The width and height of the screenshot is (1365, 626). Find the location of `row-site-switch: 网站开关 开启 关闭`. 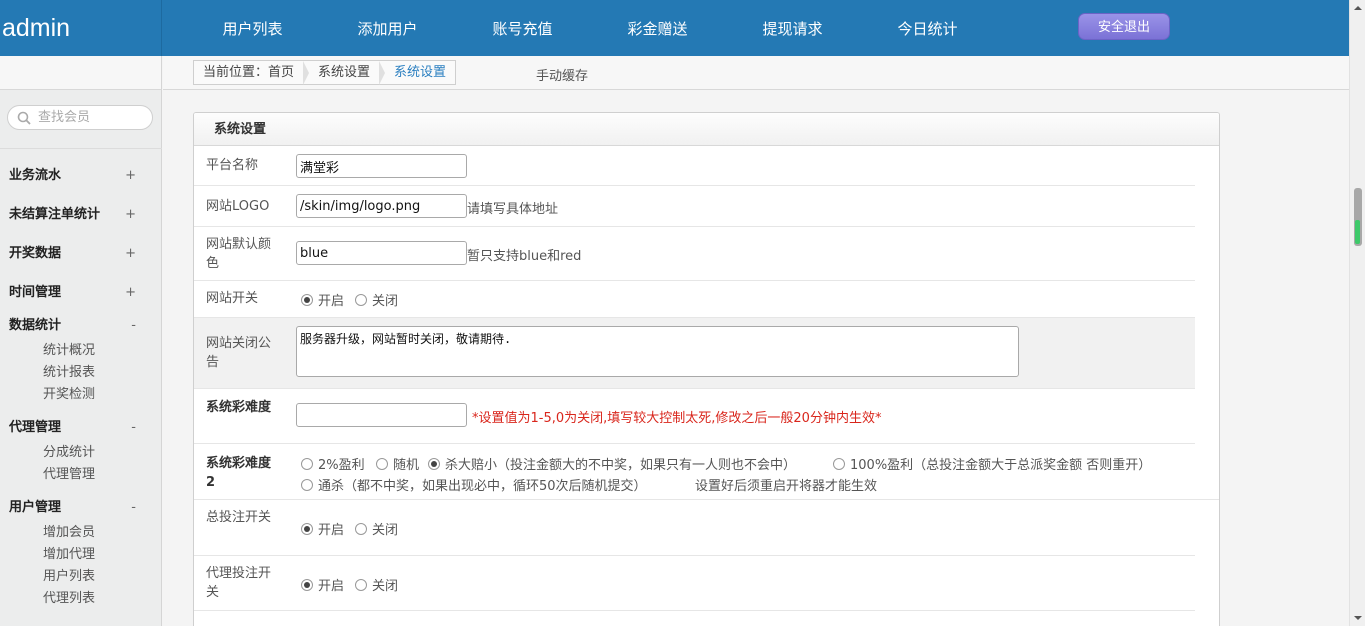

row-site-switch: 网站开关 开启 关闭 is located at coordinates (694, 299).